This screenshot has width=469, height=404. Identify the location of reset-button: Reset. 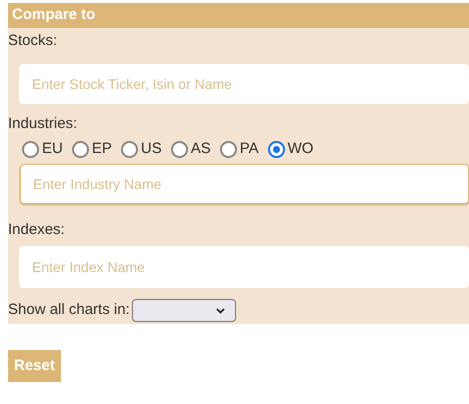
(34, 366).